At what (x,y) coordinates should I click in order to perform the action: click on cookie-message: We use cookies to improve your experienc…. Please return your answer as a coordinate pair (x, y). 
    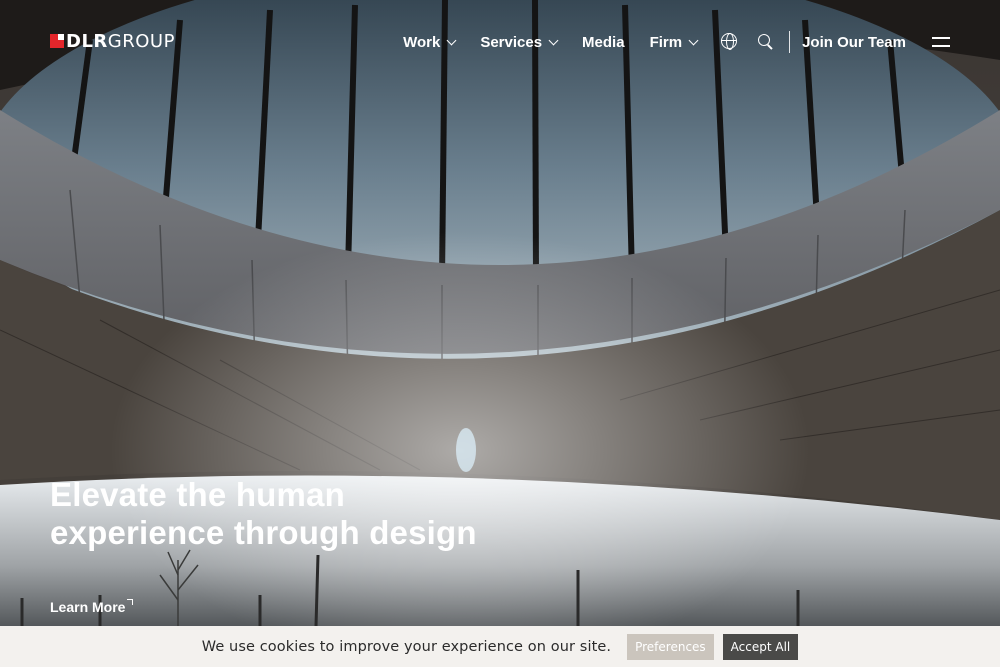
    Looking at the image, I should click on (406, 646).